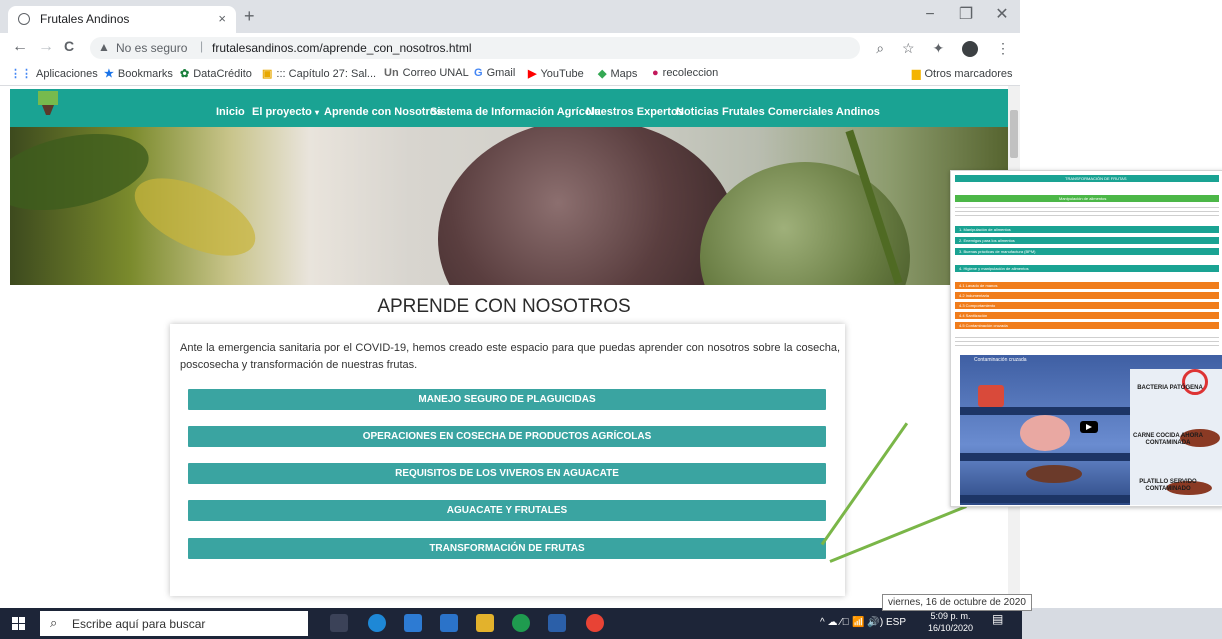 The width and height of the screenshot is (1222, 639). What do you see at coordinates (1089, 427) in the screenshot?
I see `play-icon` at bounding box center [1089, 427].